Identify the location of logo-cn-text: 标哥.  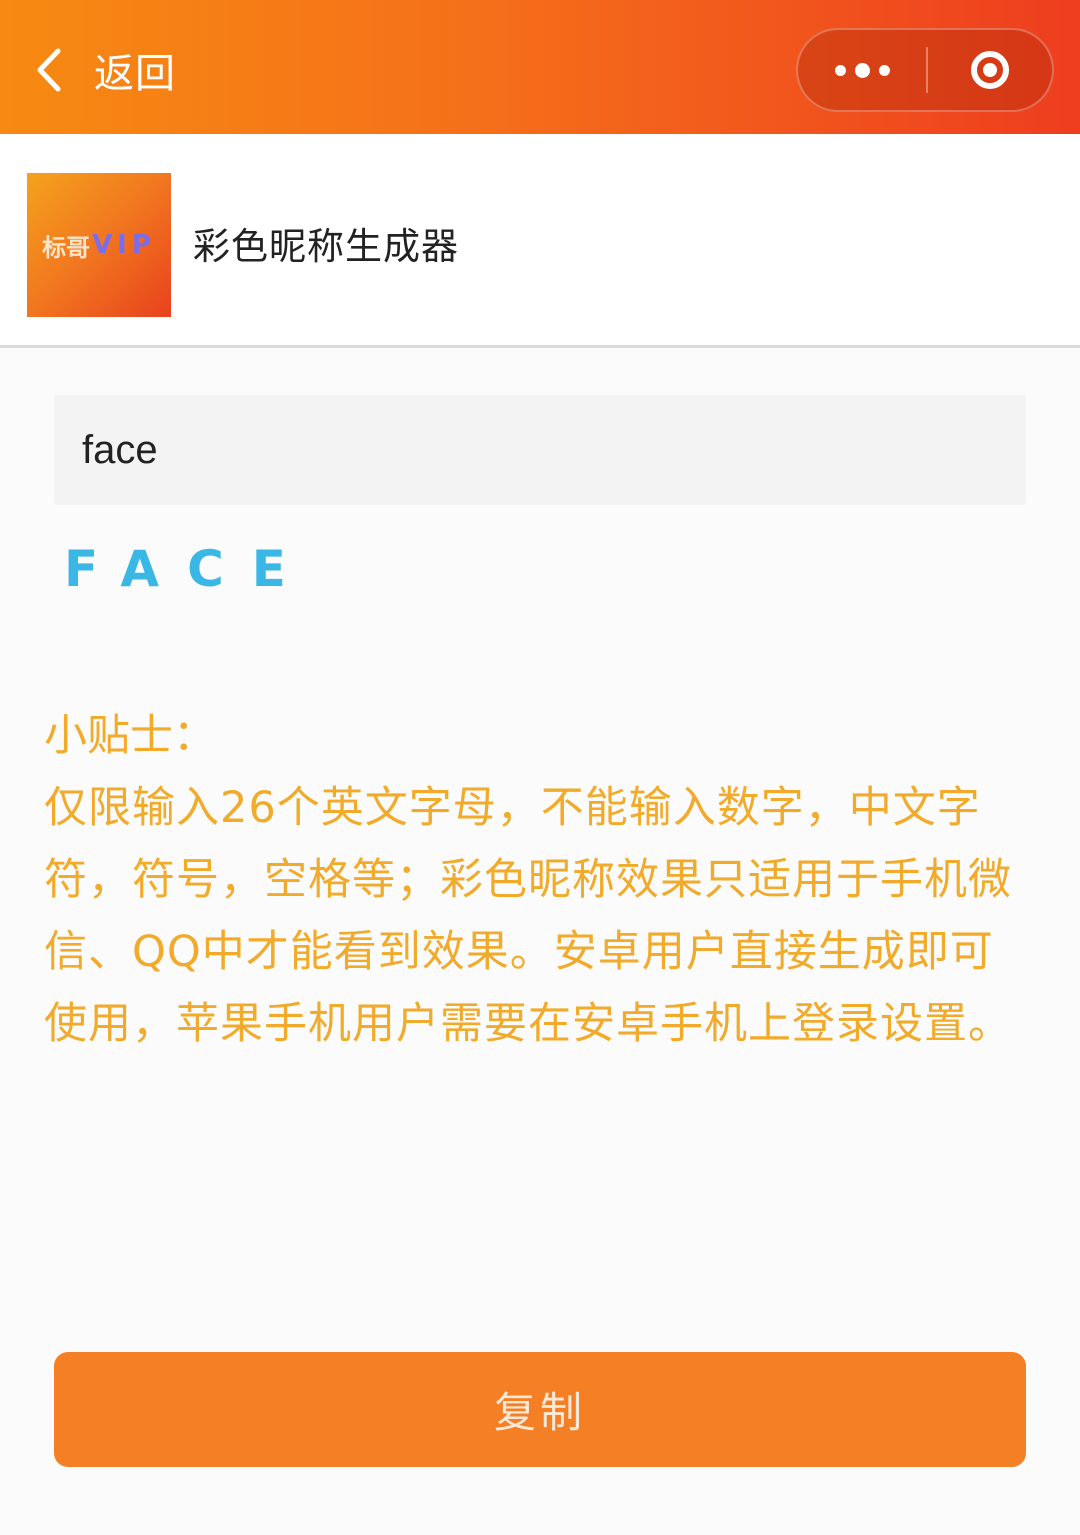
(66, 247).